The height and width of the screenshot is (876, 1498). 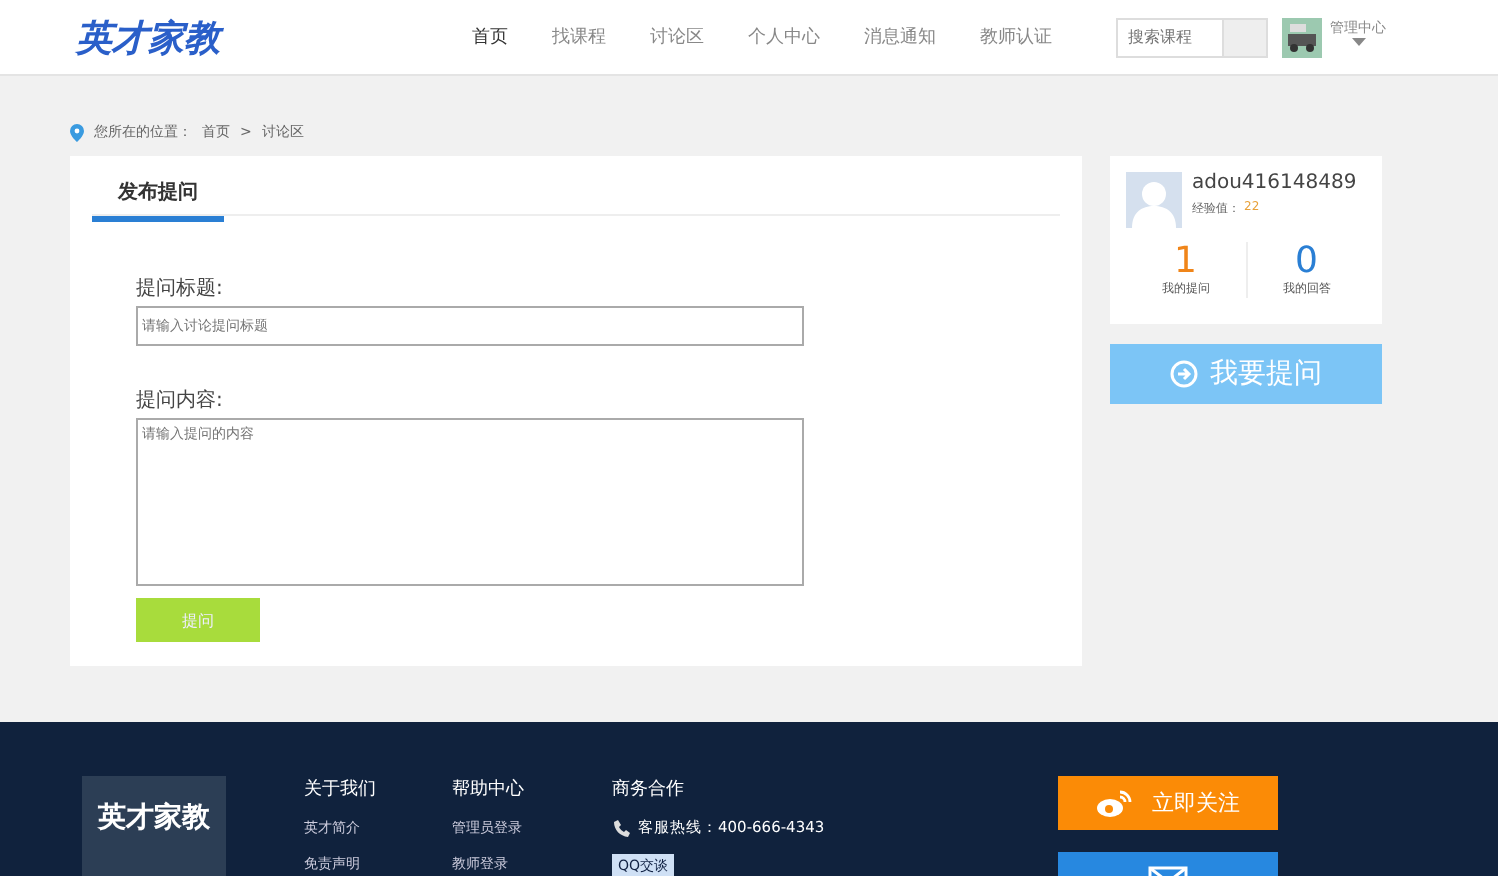 I want to click on nav-link: 讨论区, so click(x=677, y=37).